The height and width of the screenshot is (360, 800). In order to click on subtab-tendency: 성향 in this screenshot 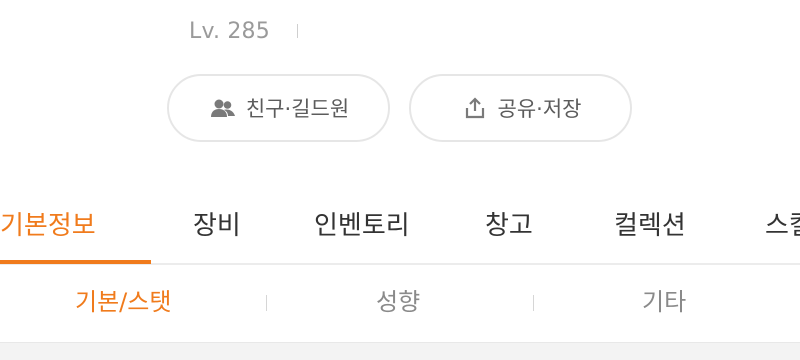, I will do `click(398, 304)`.